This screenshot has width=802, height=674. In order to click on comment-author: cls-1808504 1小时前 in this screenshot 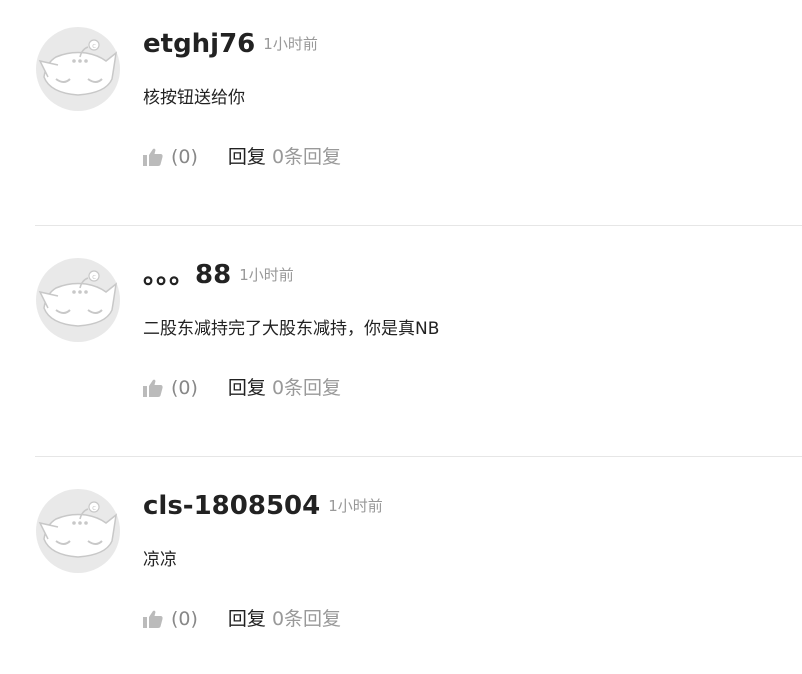, I will do `click(263, 506)`.